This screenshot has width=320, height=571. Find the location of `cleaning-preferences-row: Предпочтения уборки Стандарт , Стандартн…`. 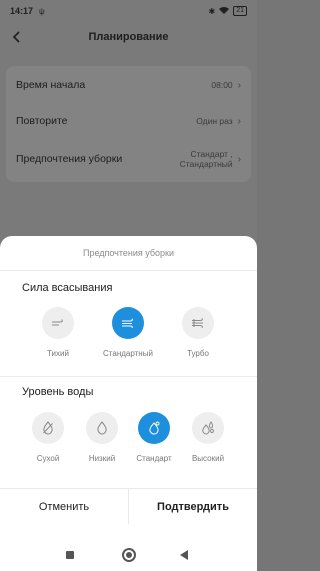

cleaning-preferences-row: Предпочтения уборки Стандарт , Стандартн… is located at coordinates (128, 159).